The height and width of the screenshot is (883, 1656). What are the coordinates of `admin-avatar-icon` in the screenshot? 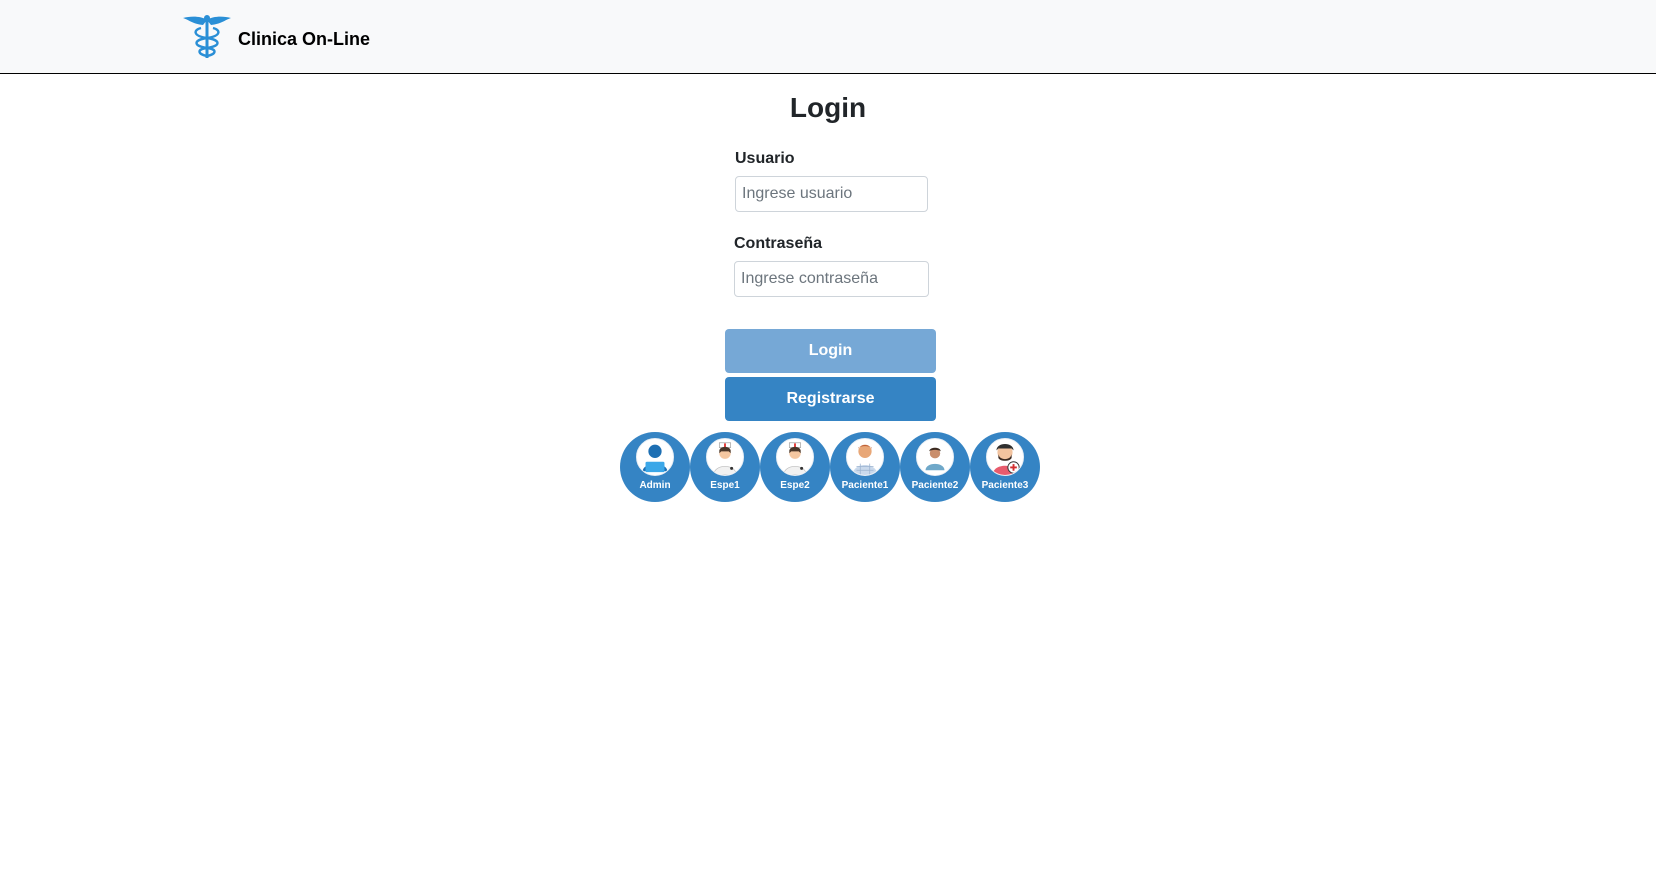 It's located at (655, 457).